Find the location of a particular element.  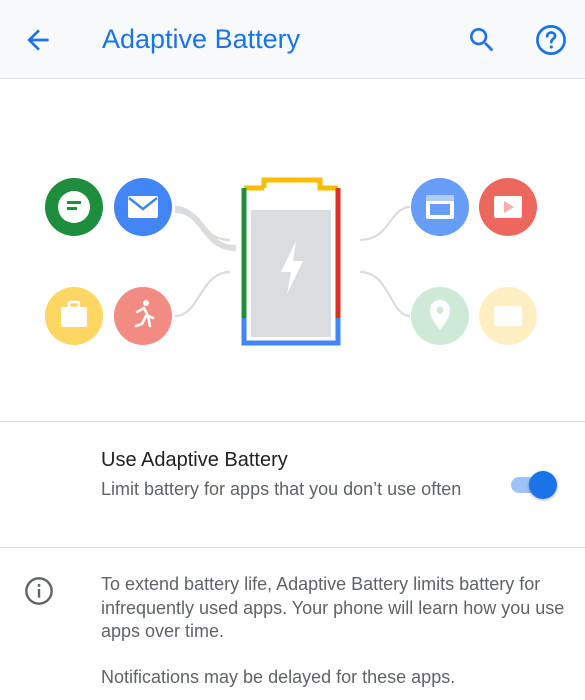

messages-icon is located at coordinates (74, 207).